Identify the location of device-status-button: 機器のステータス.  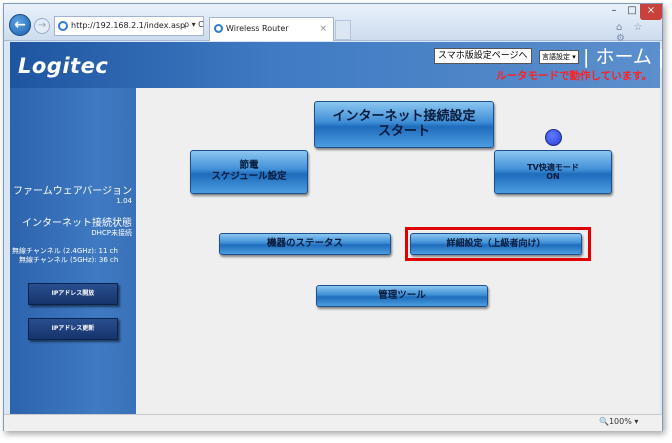
(305, 244).